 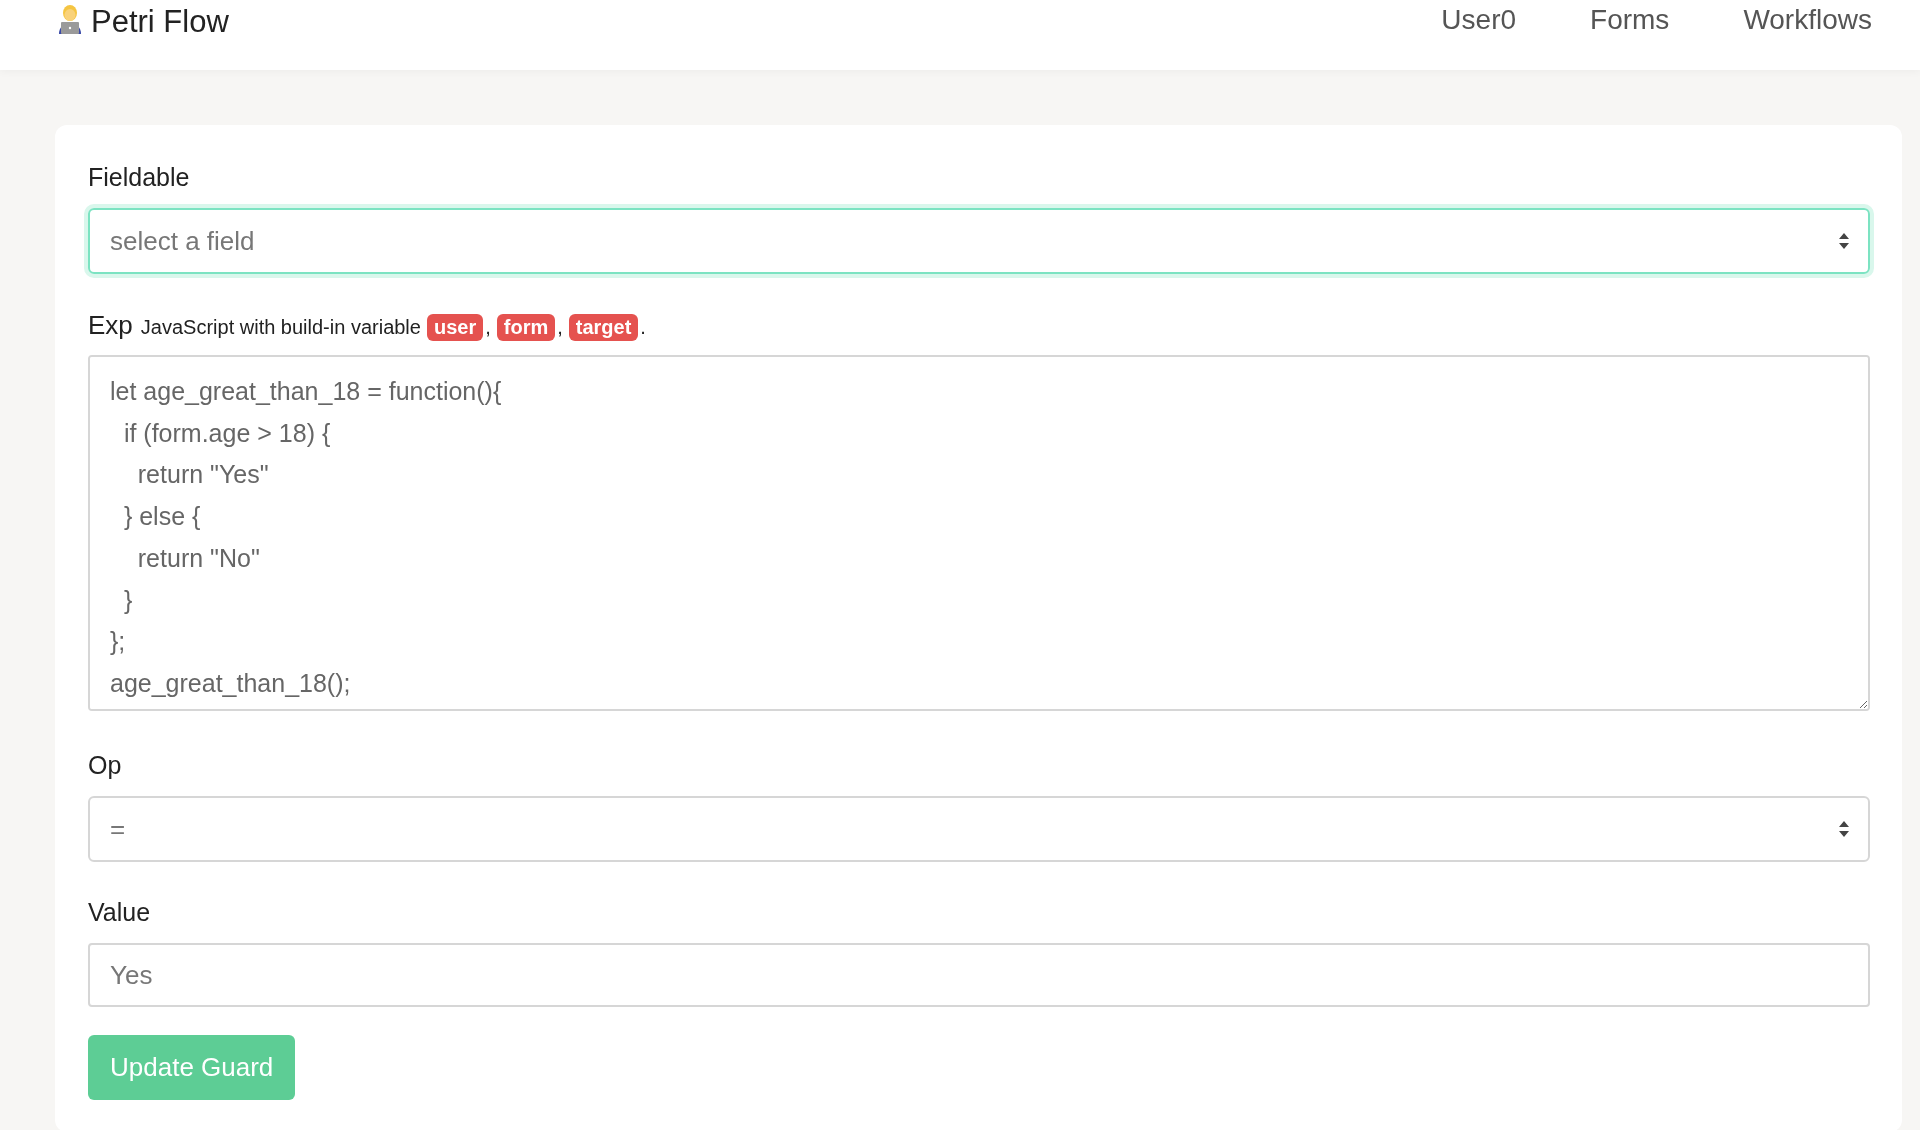 I want to click on punctuation: ., so click(x=643, y=327).